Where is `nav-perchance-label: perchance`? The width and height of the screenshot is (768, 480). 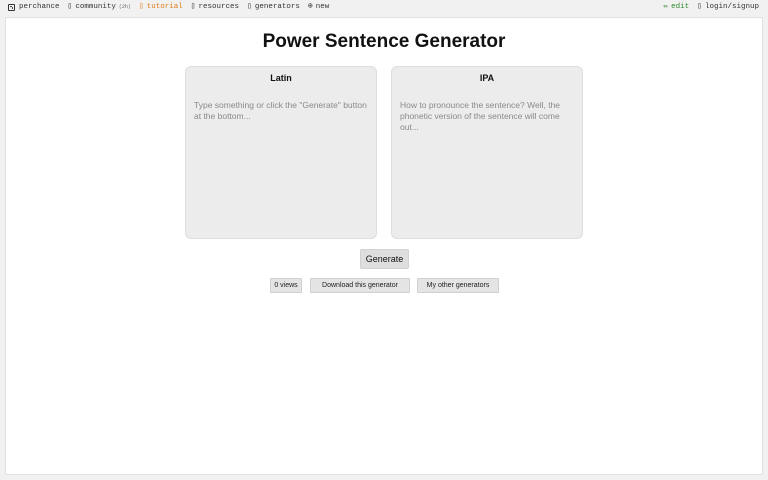 nav-perchance-label: perchance is located at coordinates (39, 7).